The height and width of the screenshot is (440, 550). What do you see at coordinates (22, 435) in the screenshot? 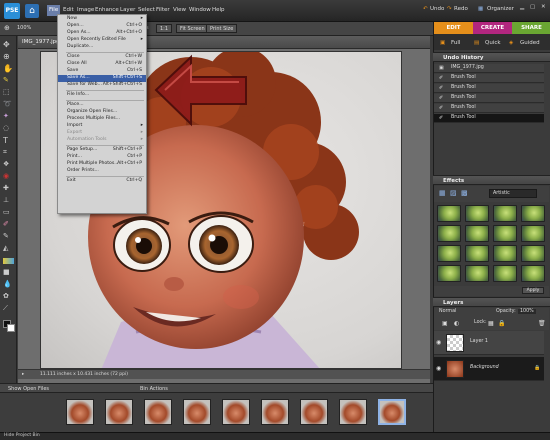
I see `hide-project-bin-button: Hide Project Bin` at bounding box center [22, 435].